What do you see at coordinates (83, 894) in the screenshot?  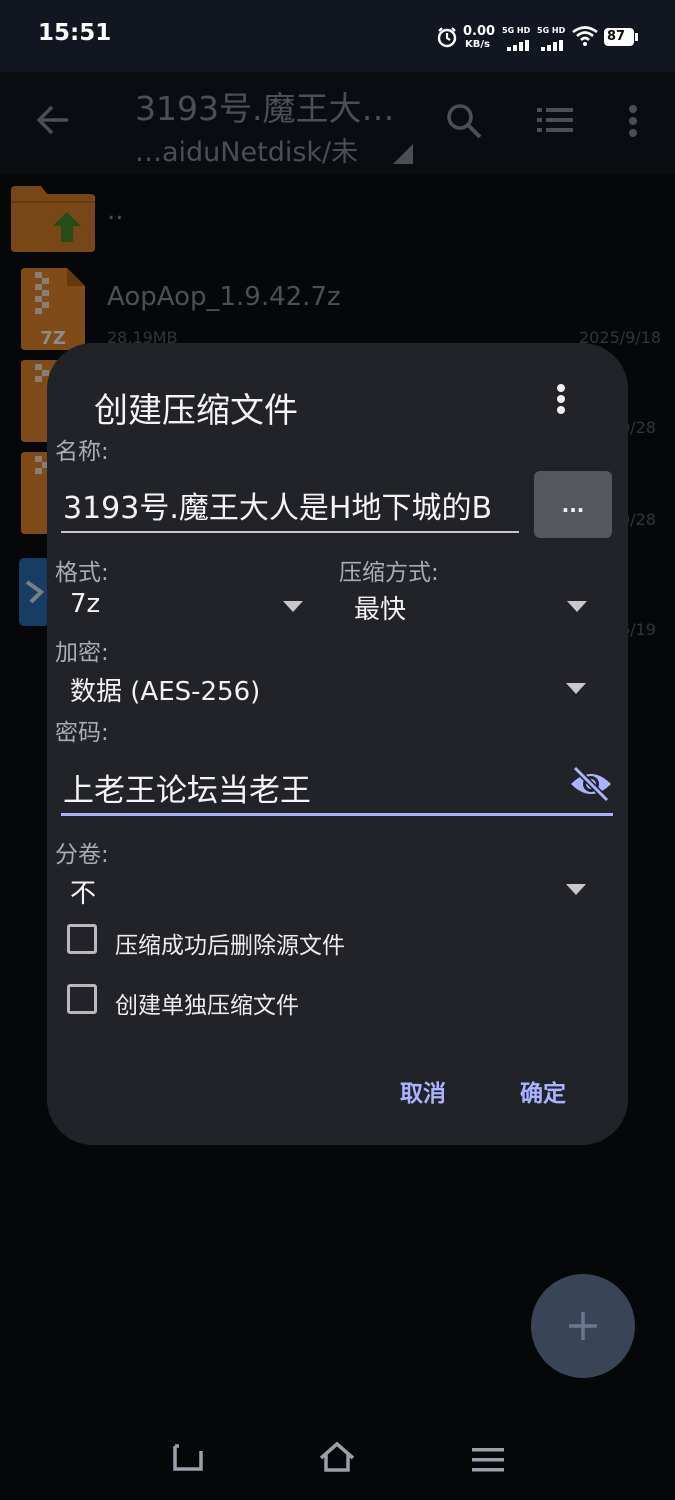 I see `split-value: 不` at bounding box center [83, 894].